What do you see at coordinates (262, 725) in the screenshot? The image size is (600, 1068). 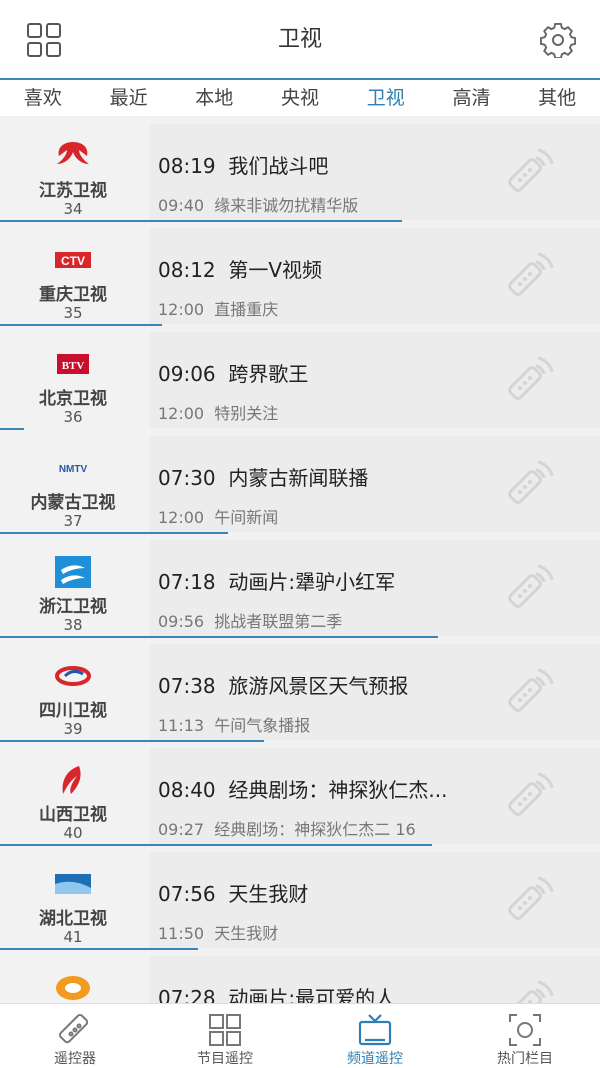 I see `next-title: 午间气象播报` at bounding box center [262, 725].